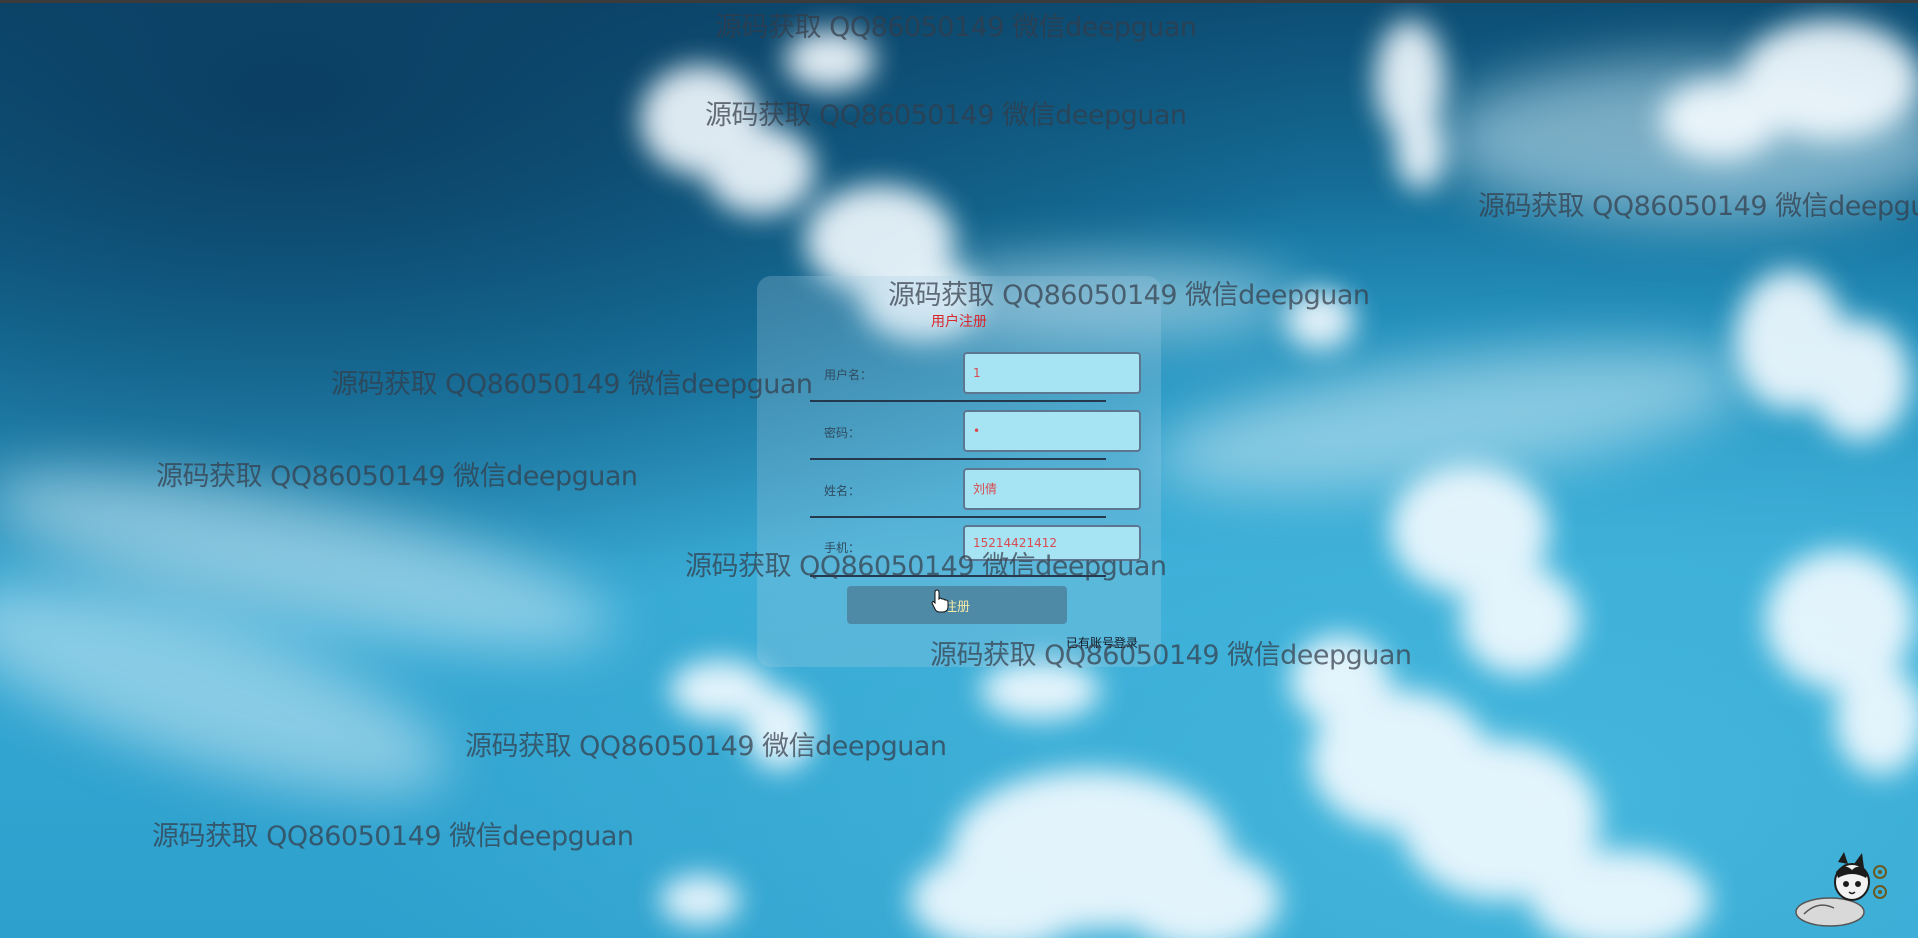 Image resolution: width=1918 pixels, height=938 pixels. Describe the element at coordinates (959, 322) in the screenshot. I see `register-title: 用户注册` at that location.